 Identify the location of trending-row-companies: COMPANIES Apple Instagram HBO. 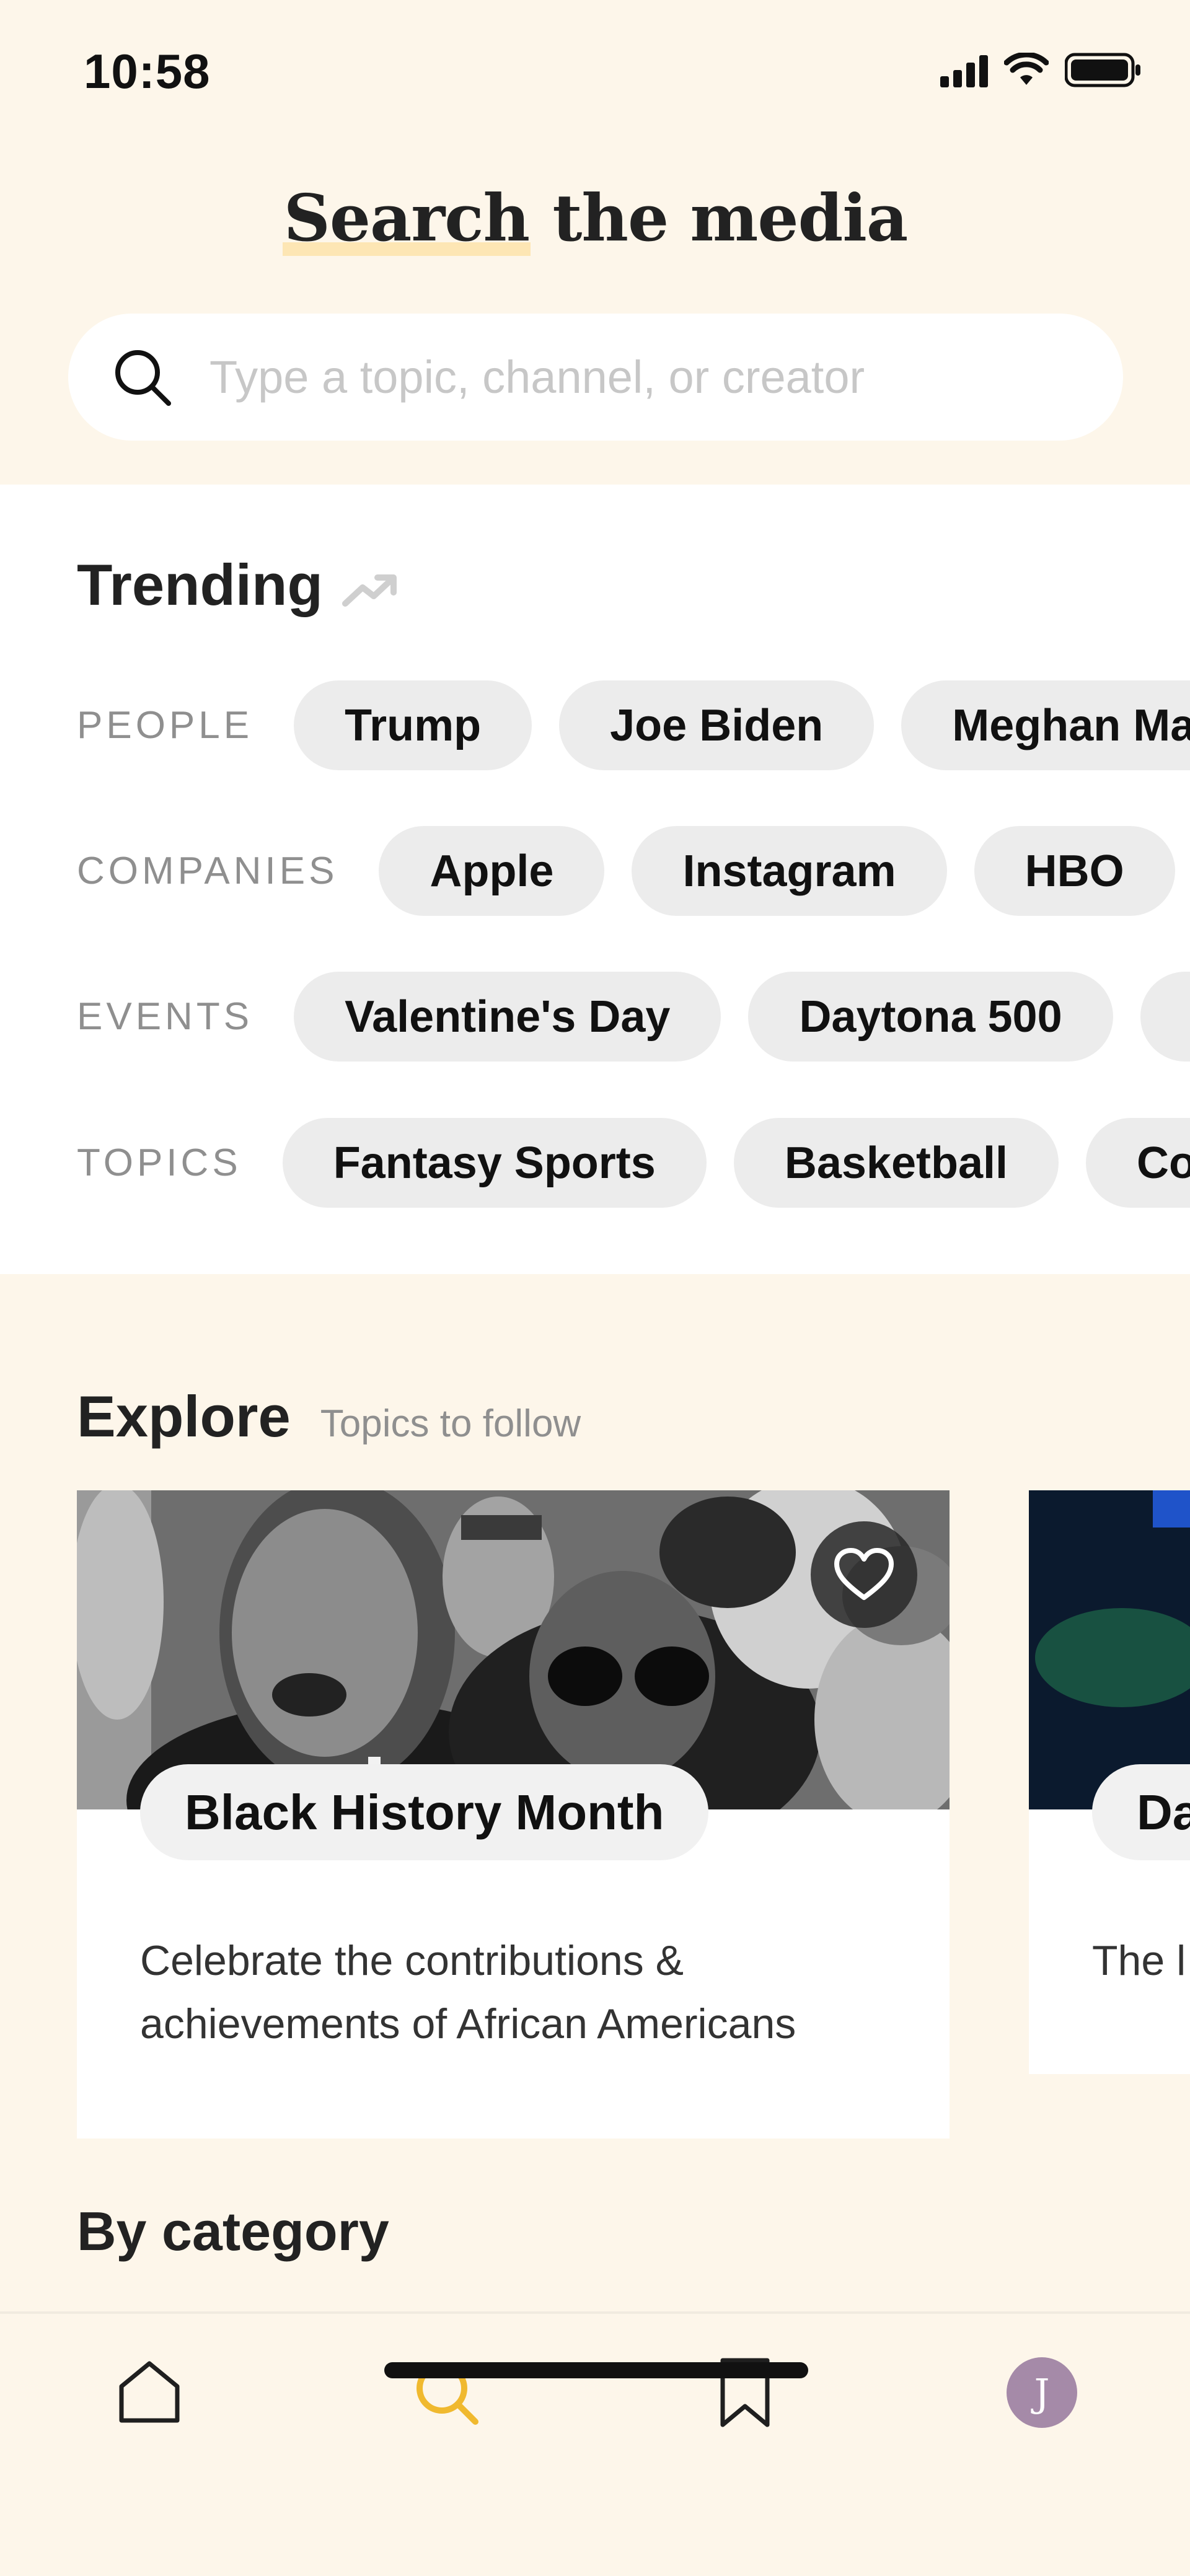
(633, 871).